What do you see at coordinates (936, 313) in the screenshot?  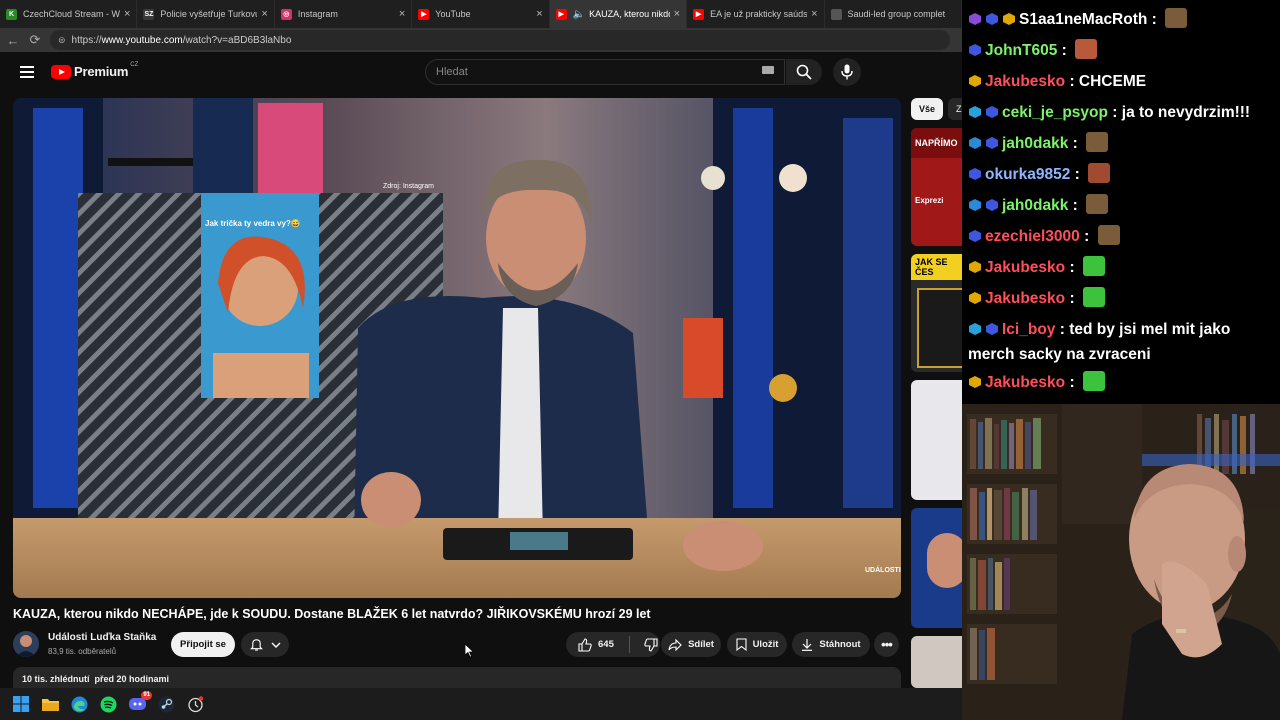 I see `recommended-thumbnail: JAK SE ČES` at bounding box center [936, 313].